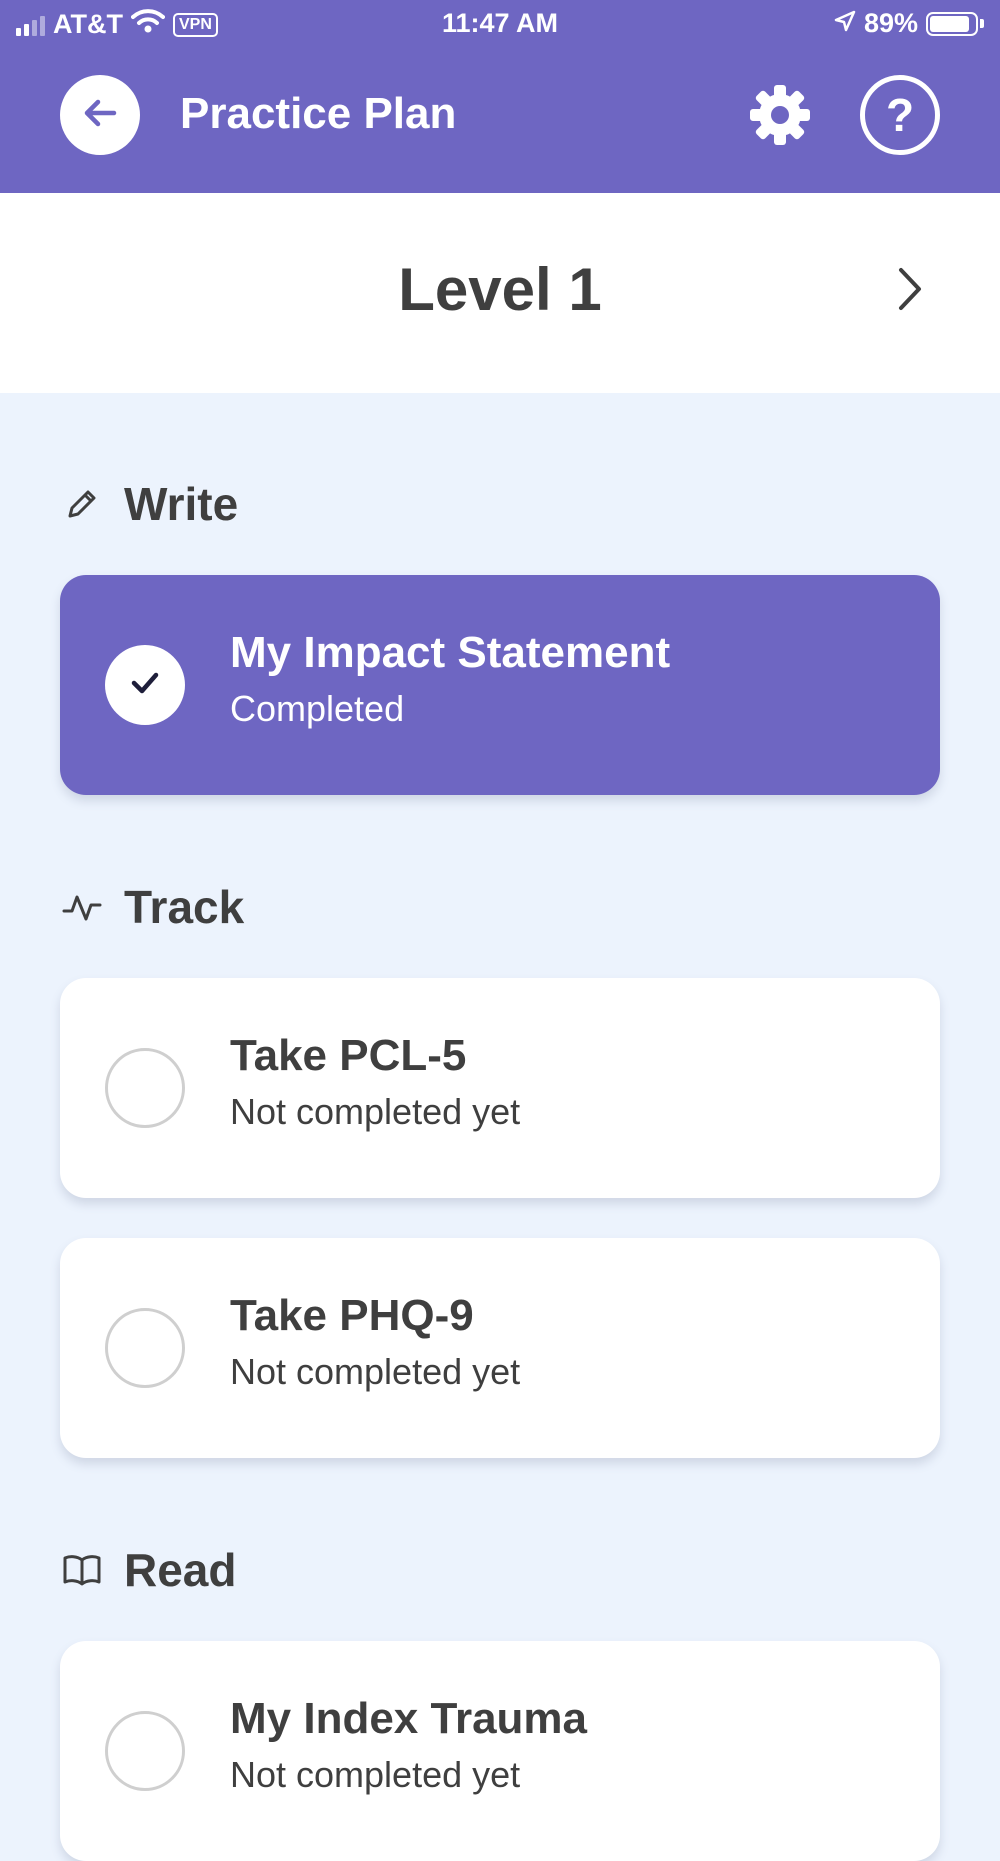 This screenshot has width=1000, height=1861. I want to click on help-icon: ?, so click(900, 115).